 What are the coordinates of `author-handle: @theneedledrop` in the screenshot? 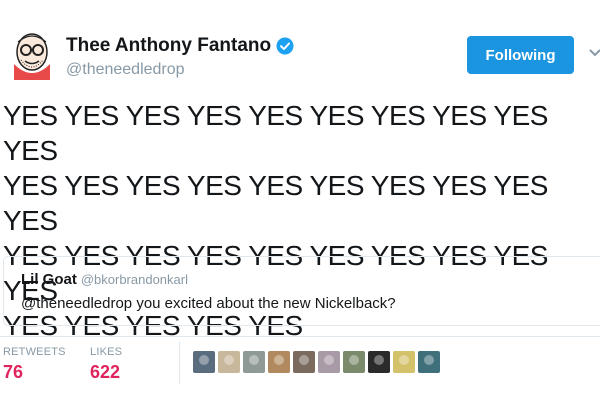 It's located at (180, 70).